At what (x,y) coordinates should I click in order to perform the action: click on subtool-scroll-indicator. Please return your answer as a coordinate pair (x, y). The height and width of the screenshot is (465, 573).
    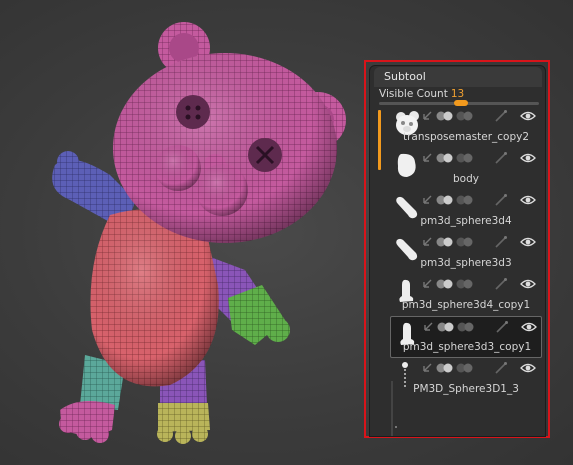
    Looking at the image, I should click on (379, 140).